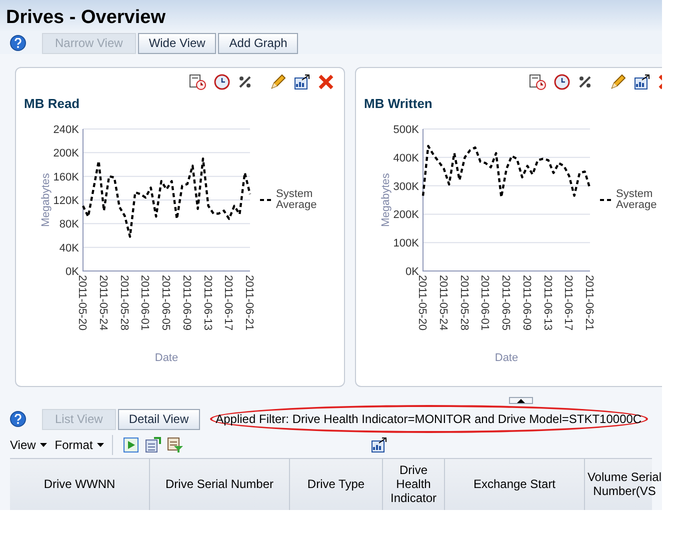 Image resolution: width=686 pixels, height=533 pixels. I want to click on column-header: Drive WWNN, so click(80, 484).